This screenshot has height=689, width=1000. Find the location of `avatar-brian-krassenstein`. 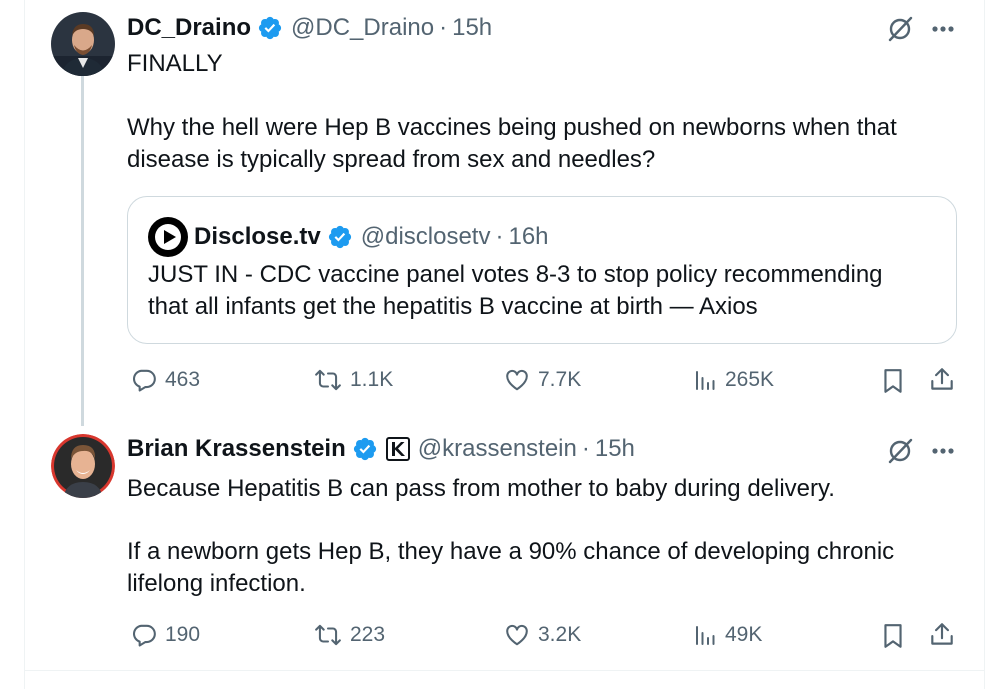

avatar-brian-krassenstein is located at coordinates (83, 466).